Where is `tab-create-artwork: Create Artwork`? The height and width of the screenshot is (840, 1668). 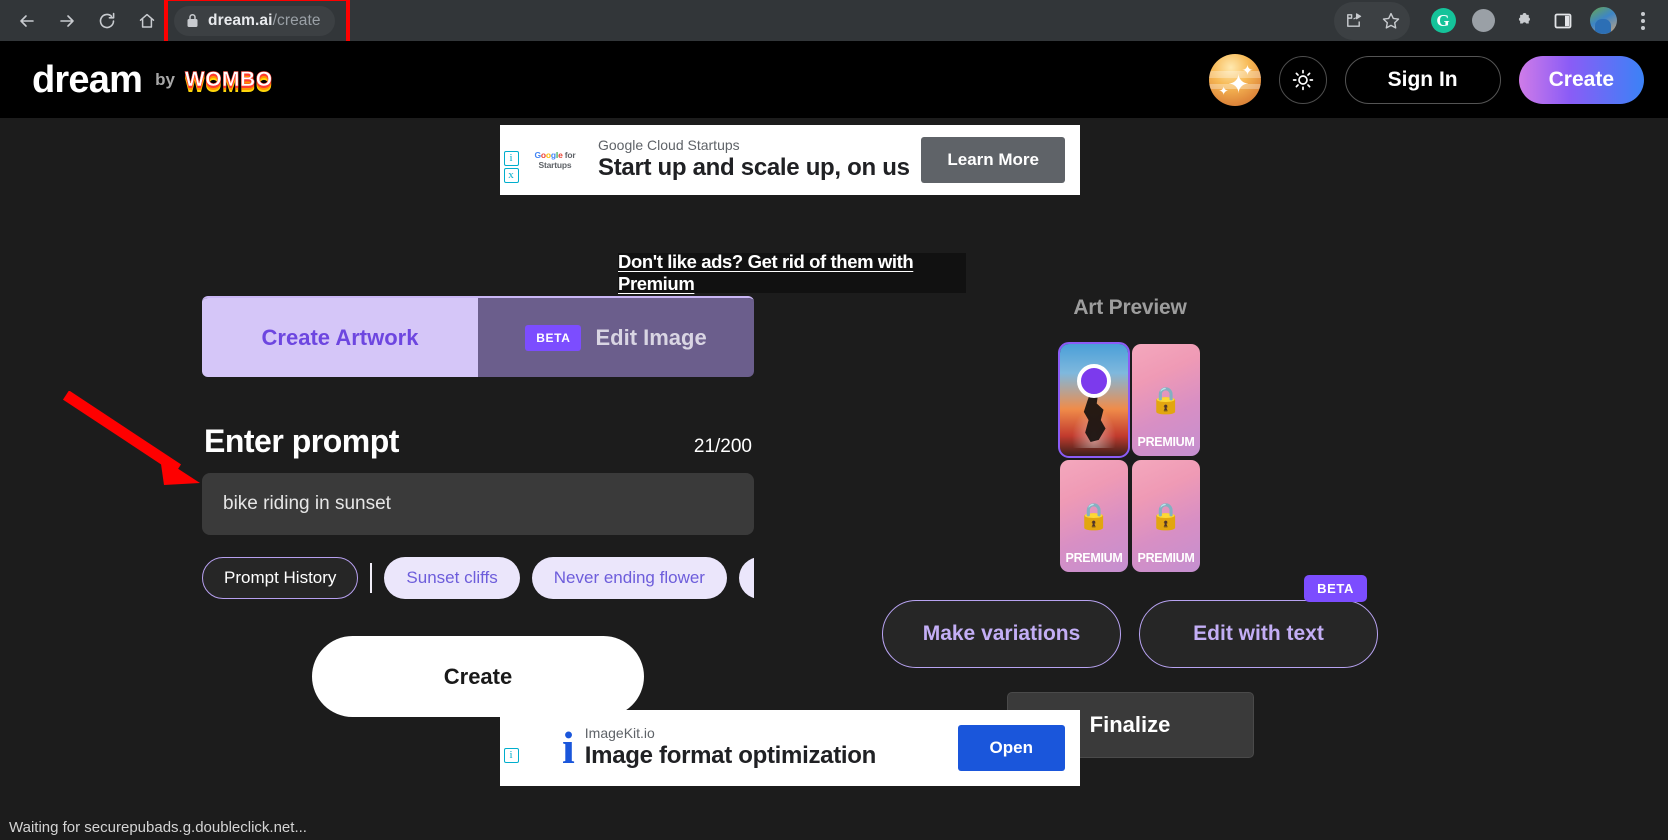
tab-create-artwork: Create Artwork is located at coordinates (340, 337).